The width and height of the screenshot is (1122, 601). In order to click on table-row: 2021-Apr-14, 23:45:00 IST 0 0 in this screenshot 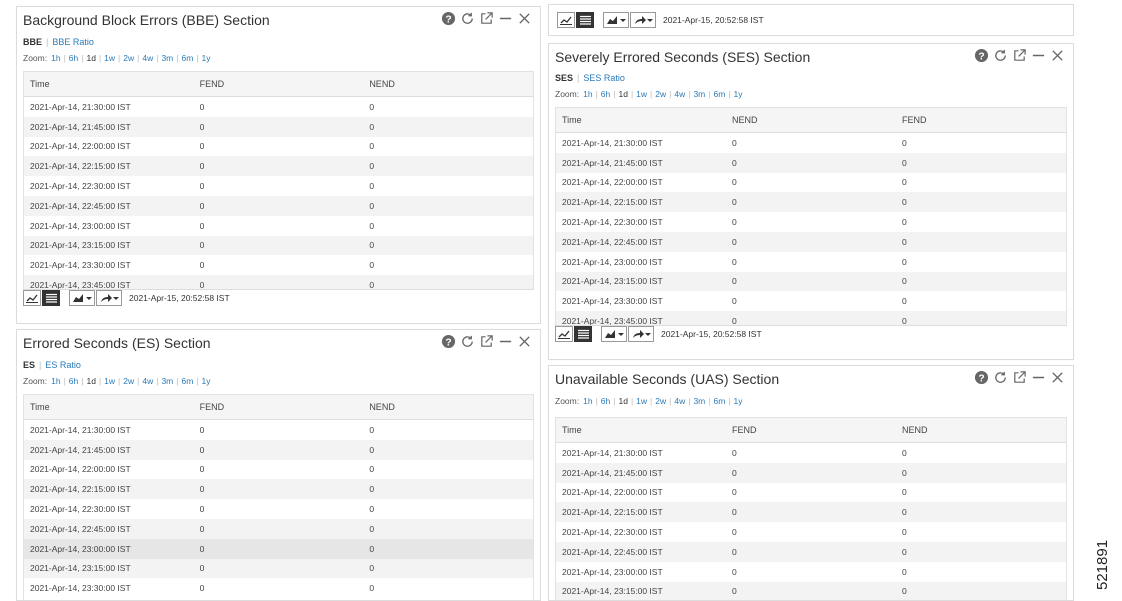, I will do `click(811, 318)`.